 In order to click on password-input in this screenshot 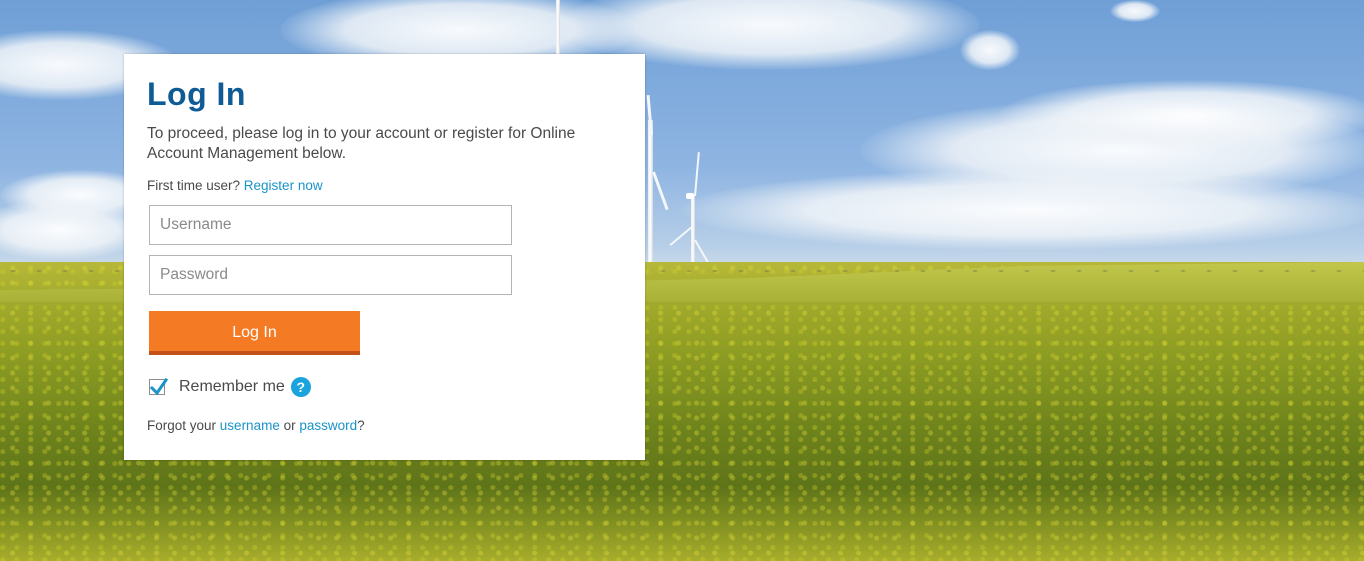, I will do `click(330, 275)`.